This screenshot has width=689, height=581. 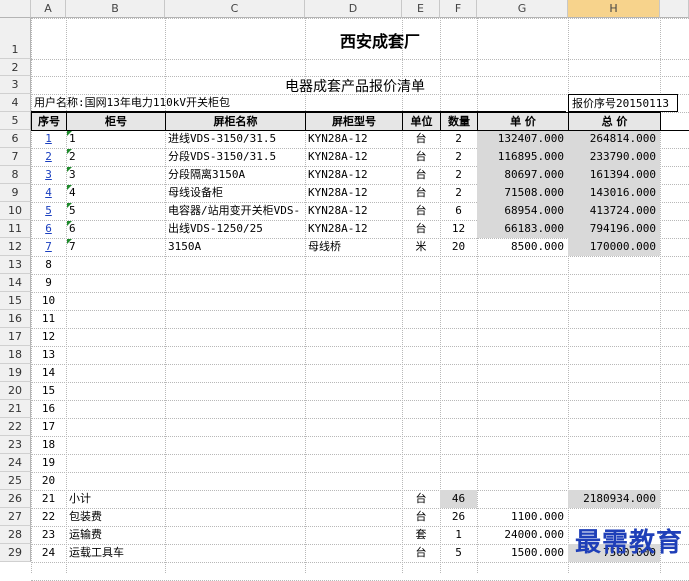 I want to click on unit-price-cell: 71508.000, so click(x=522, y=193).